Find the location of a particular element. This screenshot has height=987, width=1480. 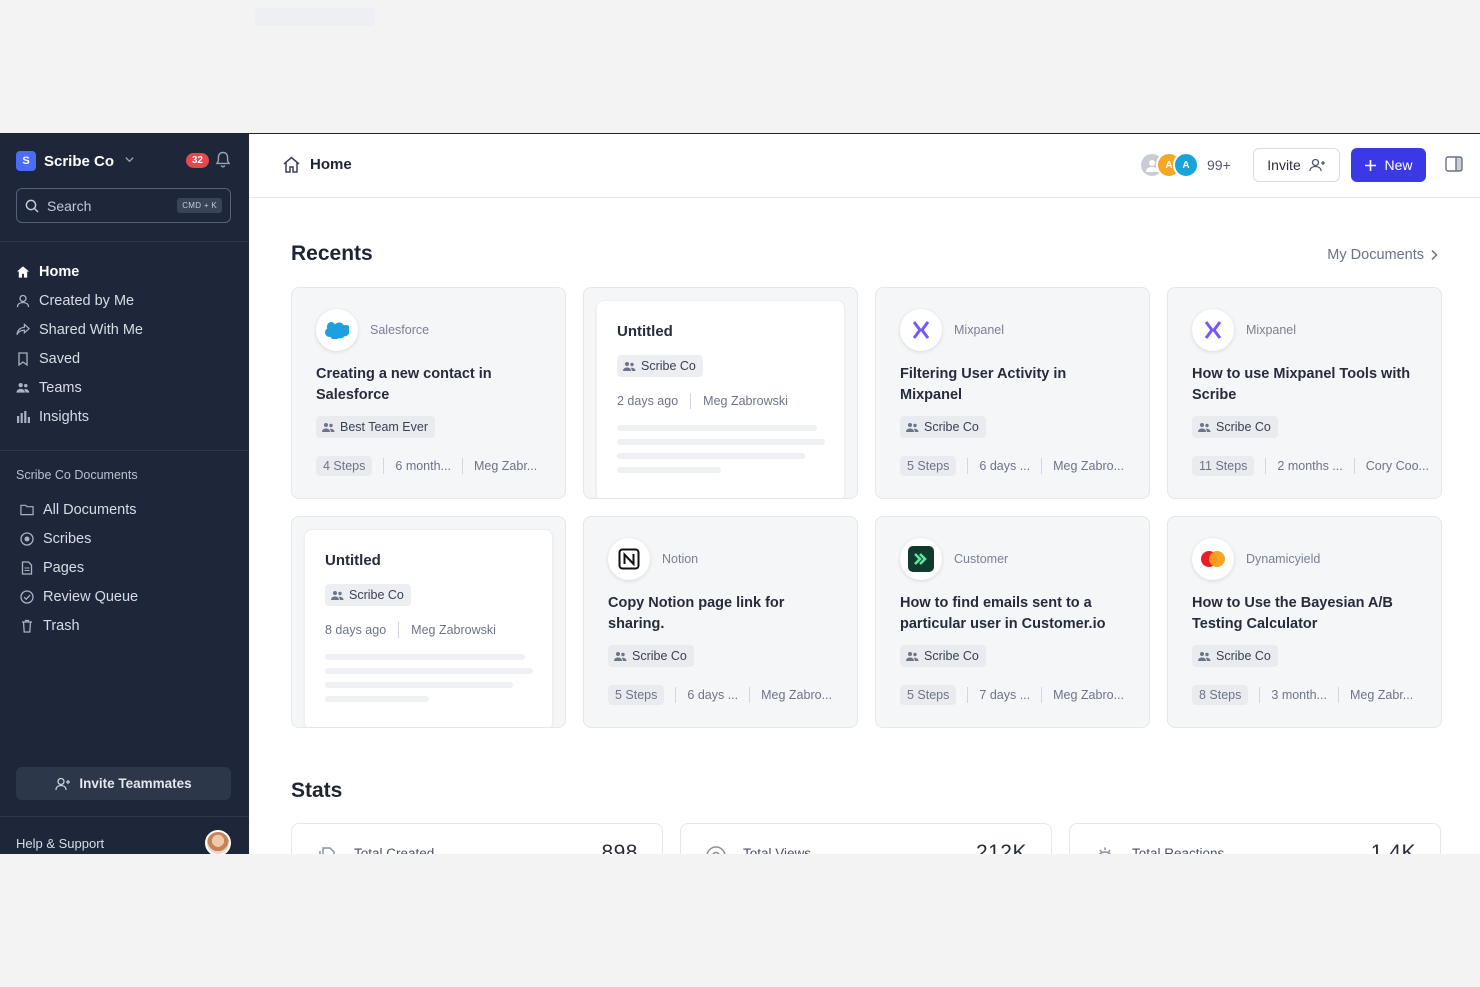

workspace-logo: S is located at coordinates (26, 161).